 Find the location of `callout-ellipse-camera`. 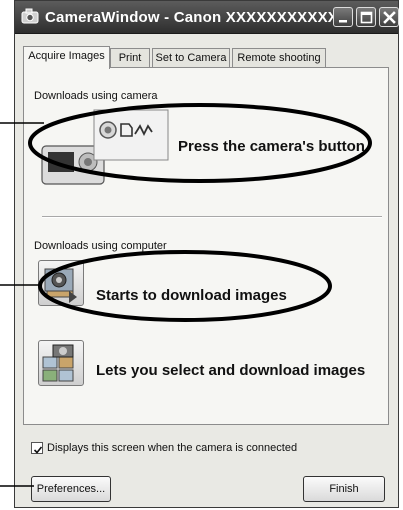

callout-ellipse-camera is located at coordinates (200, 143).